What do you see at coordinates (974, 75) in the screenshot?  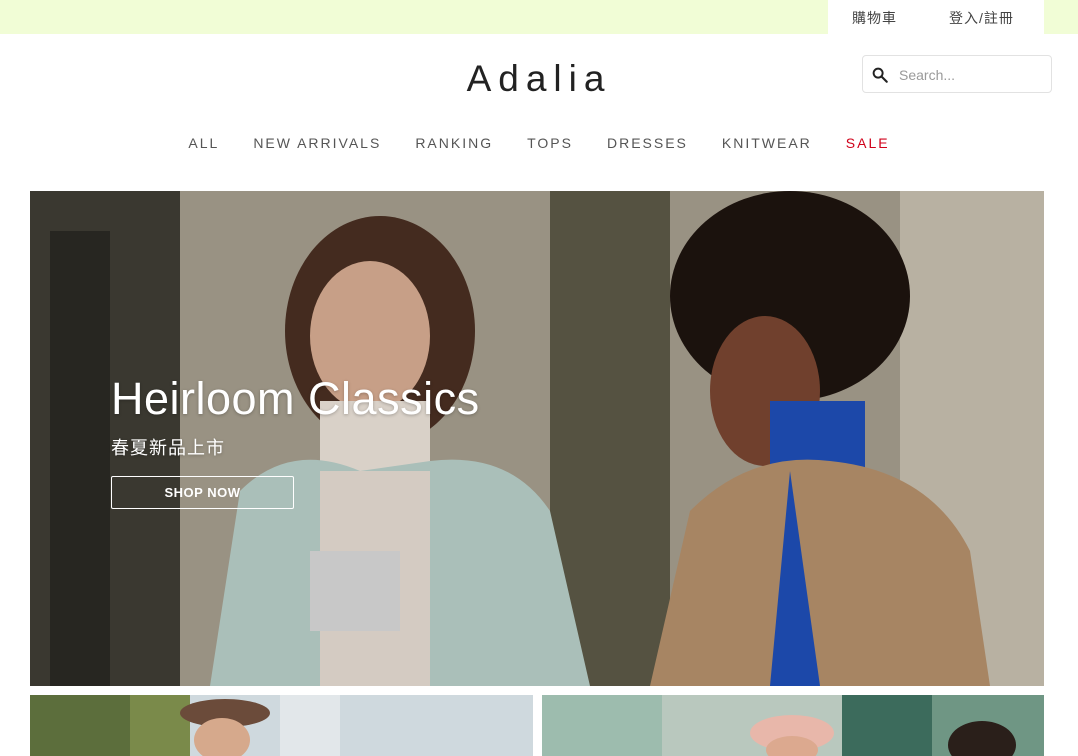 I see `search-input` at bounding box center [974, 75].